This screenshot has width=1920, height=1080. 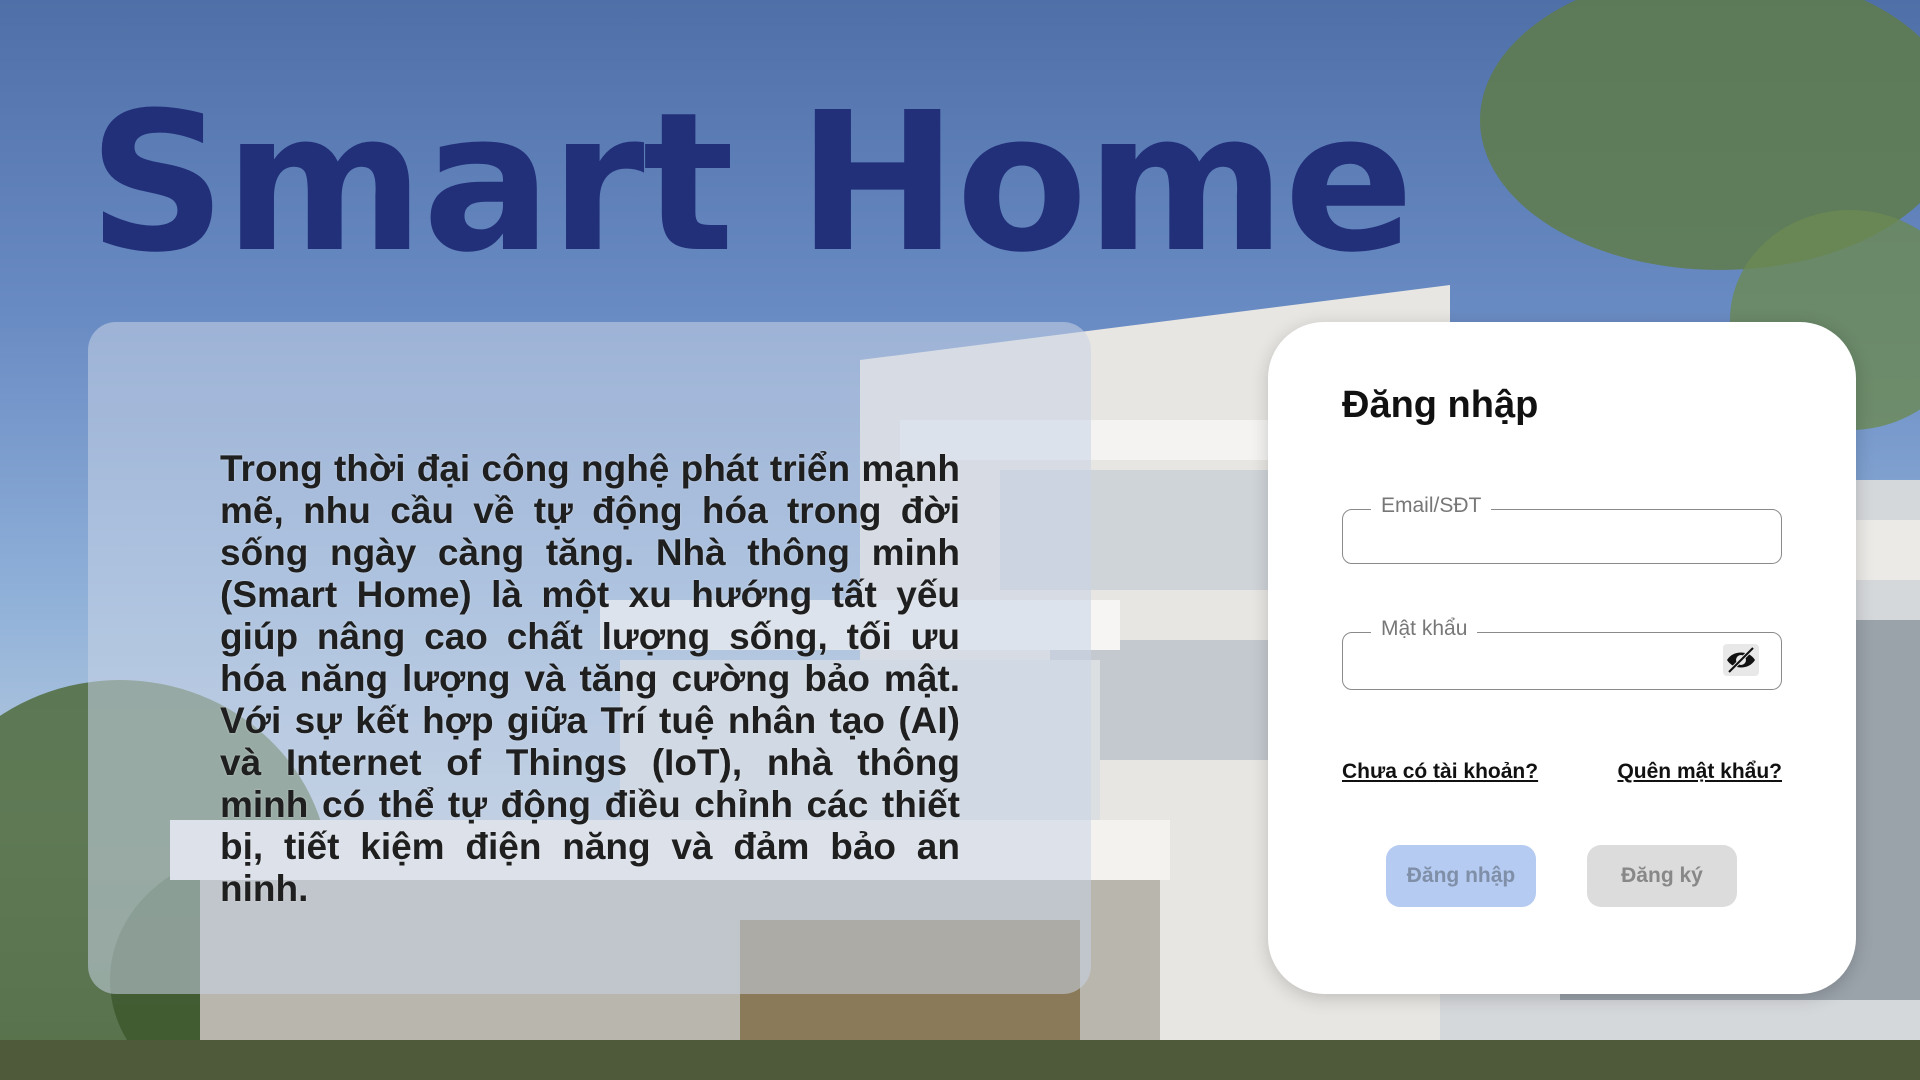 What do you see at coordinates (1461, 876) in the screenshot?
I see `login-button: Đăng nhập` at bounding box center [1461, 876].